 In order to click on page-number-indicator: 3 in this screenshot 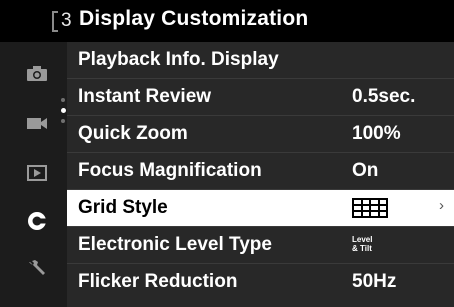, I will do `click(62, 21)`.